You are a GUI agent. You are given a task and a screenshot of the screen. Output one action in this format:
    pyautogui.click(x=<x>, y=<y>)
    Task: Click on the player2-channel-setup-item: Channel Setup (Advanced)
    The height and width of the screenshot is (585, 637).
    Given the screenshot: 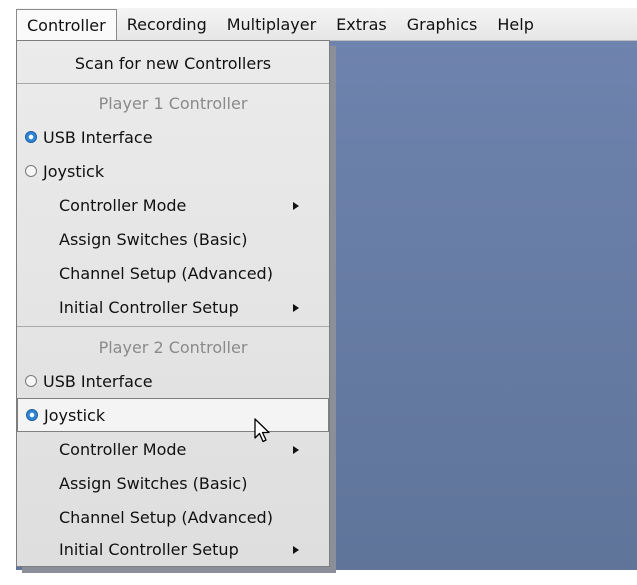 What is the action you would take?
    pyautogui.click(x=173, y=518)
    